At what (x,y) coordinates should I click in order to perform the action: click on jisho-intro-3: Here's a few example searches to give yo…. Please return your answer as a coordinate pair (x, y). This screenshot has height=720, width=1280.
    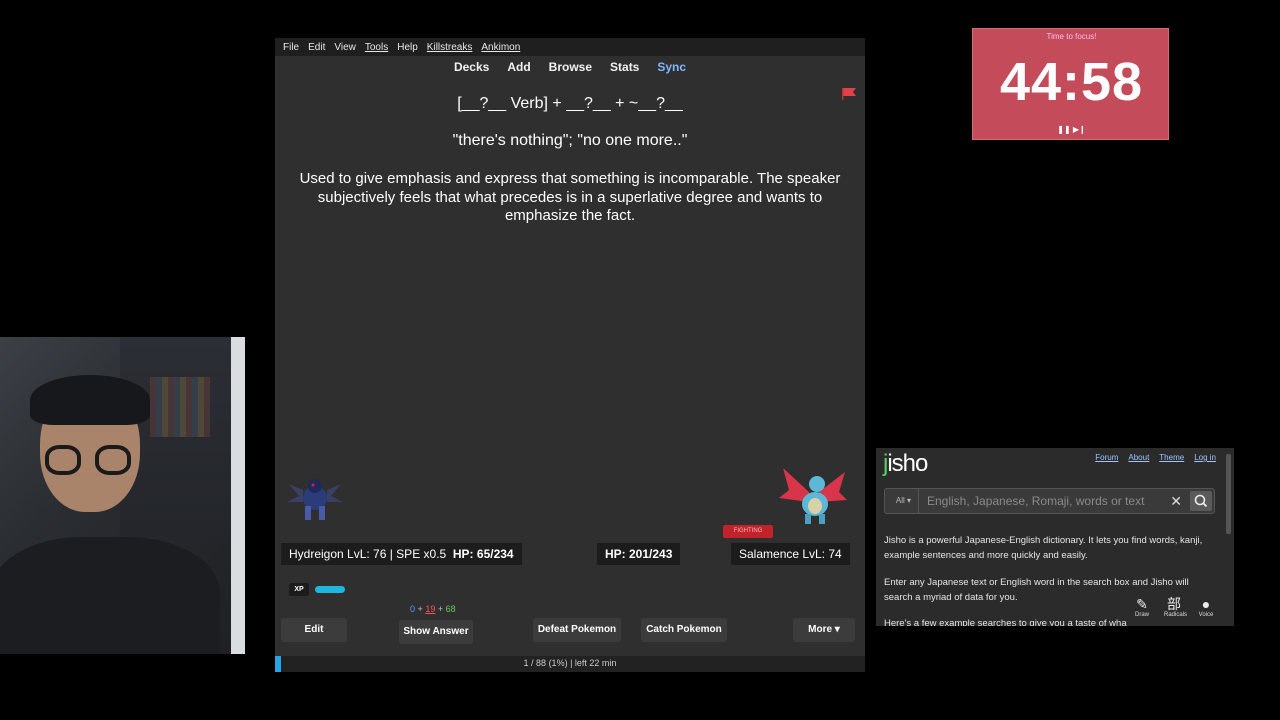
    Looking at the image, I should click on (1005, 622).